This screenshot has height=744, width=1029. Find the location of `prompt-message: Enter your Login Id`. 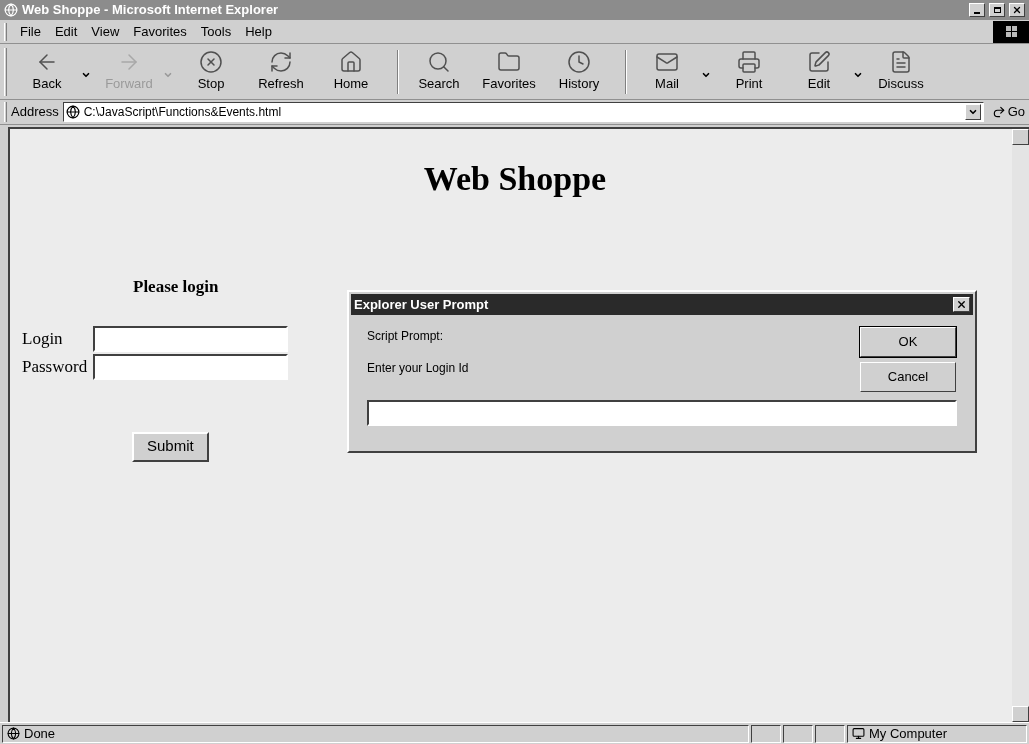

prompt-message: Enter your Login Id is located at coordinates (418, 368).